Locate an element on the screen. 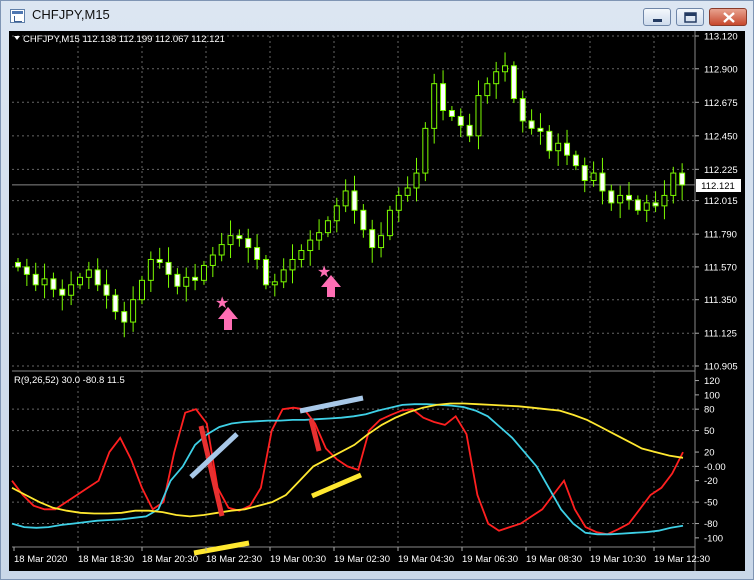  collapse-triangle-icon is located at coordinates (17, 38).